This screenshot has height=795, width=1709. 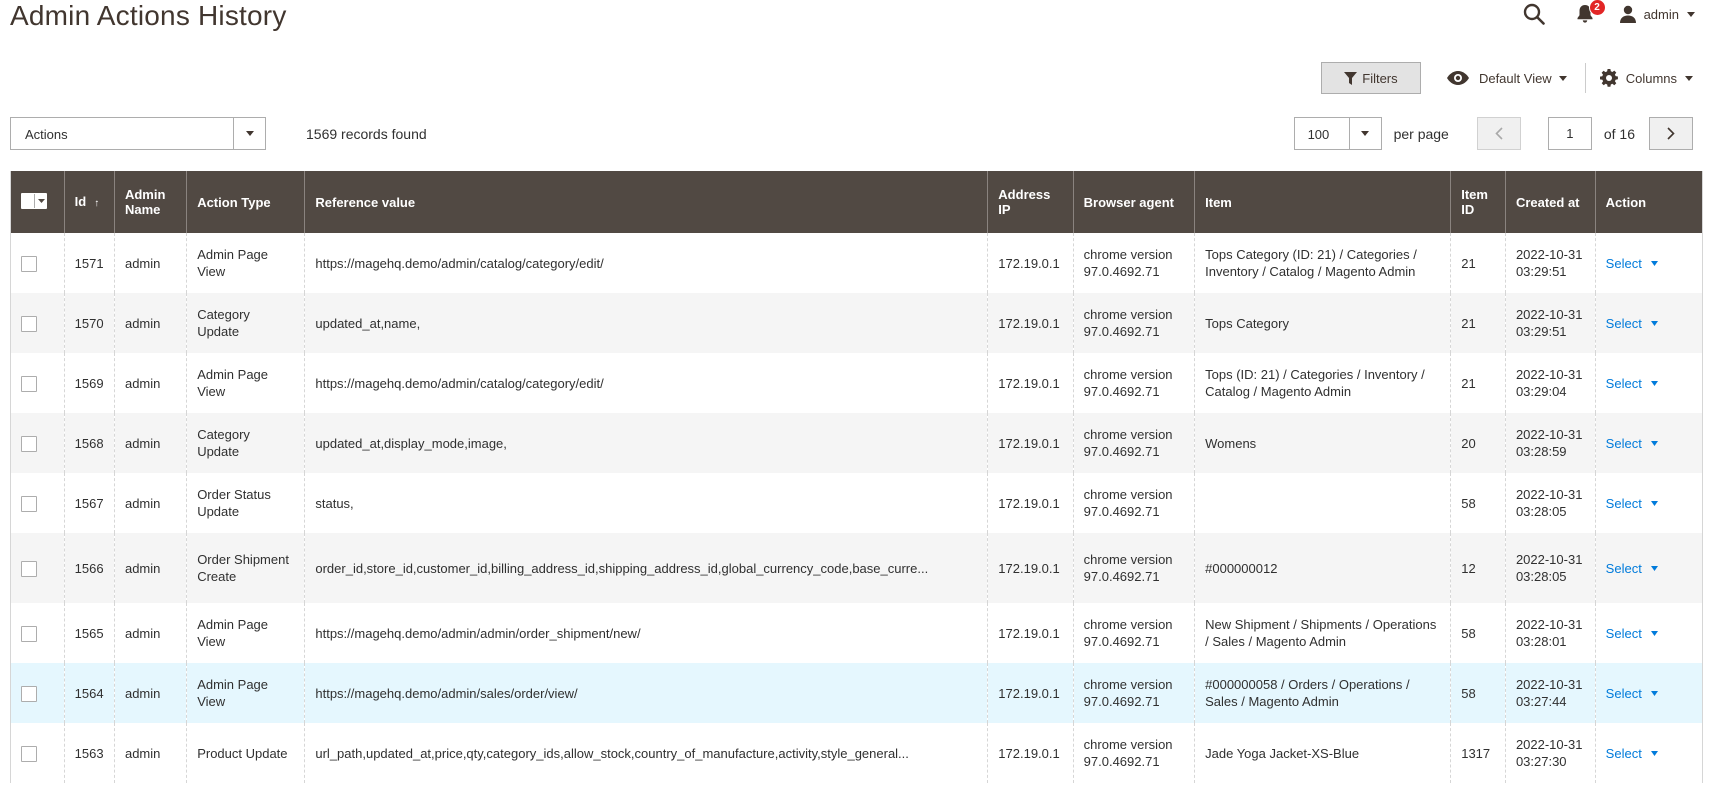 What do you see at coordinates (89, 693) in the screenshot?
I see `cell-id: 1564` at bounding box center [89, 693].